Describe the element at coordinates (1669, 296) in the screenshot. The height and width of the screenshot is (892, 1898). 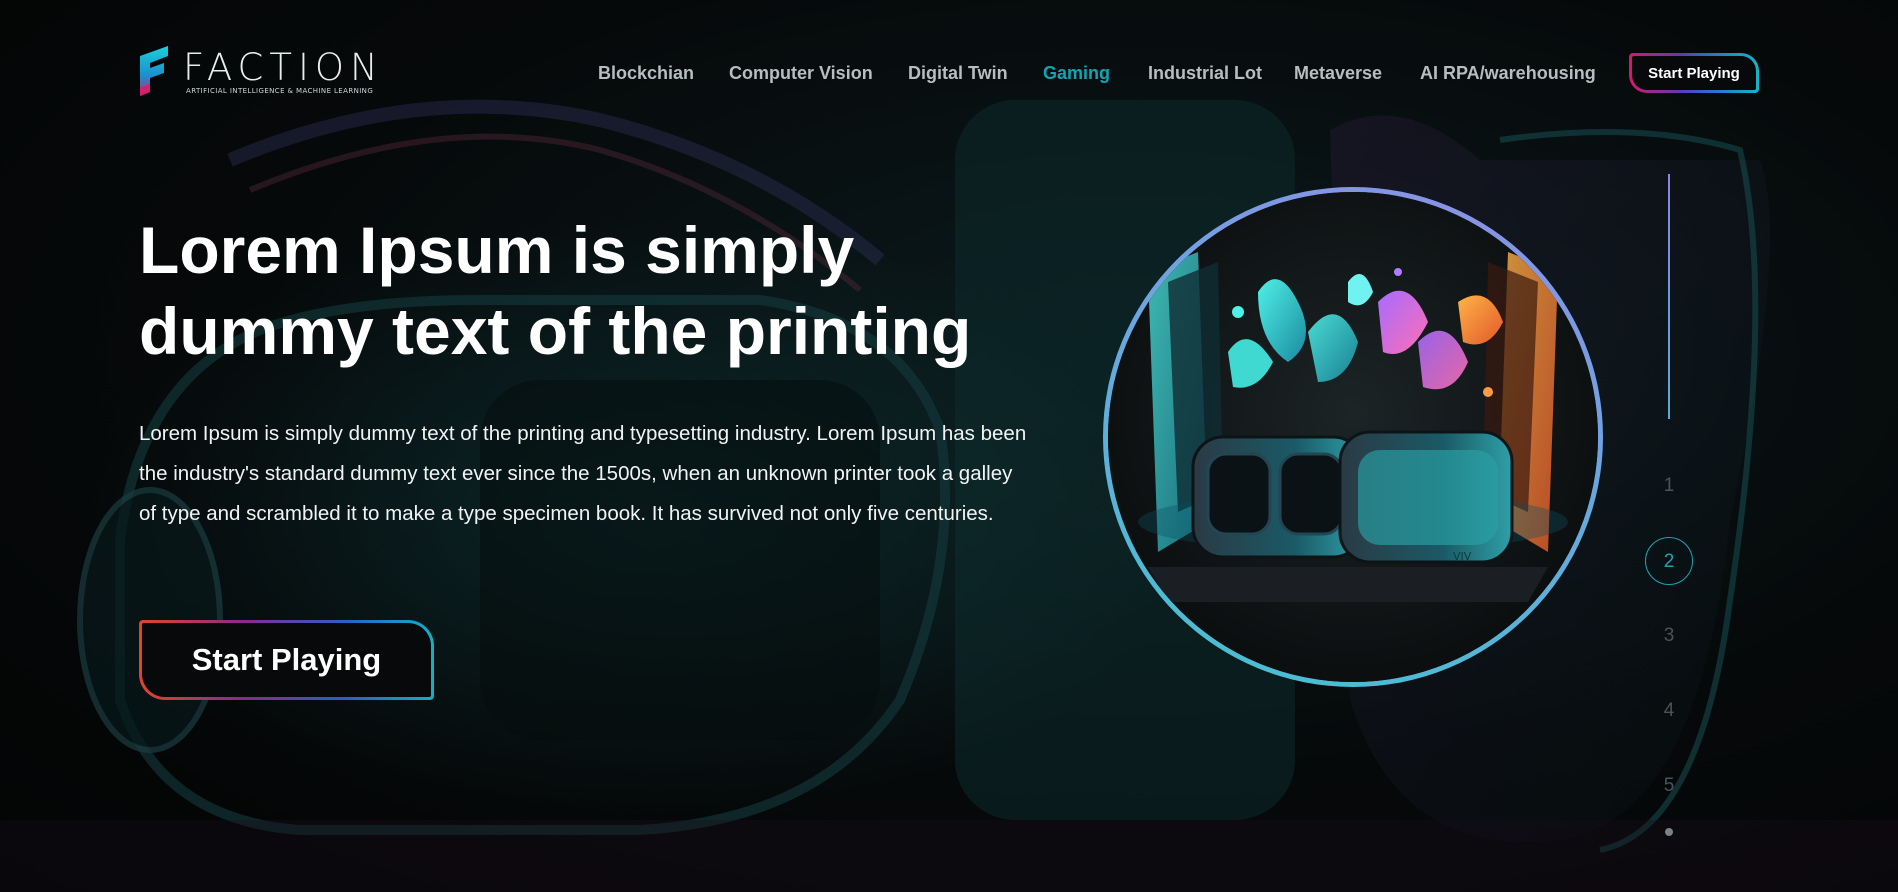
I see `pager-progress-line` at that location.